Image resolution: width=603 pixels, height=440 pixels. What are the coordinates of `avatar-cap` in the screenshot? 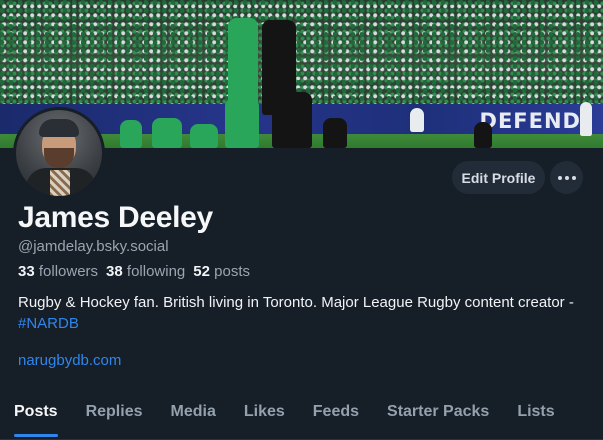 It's located at (59, 128).